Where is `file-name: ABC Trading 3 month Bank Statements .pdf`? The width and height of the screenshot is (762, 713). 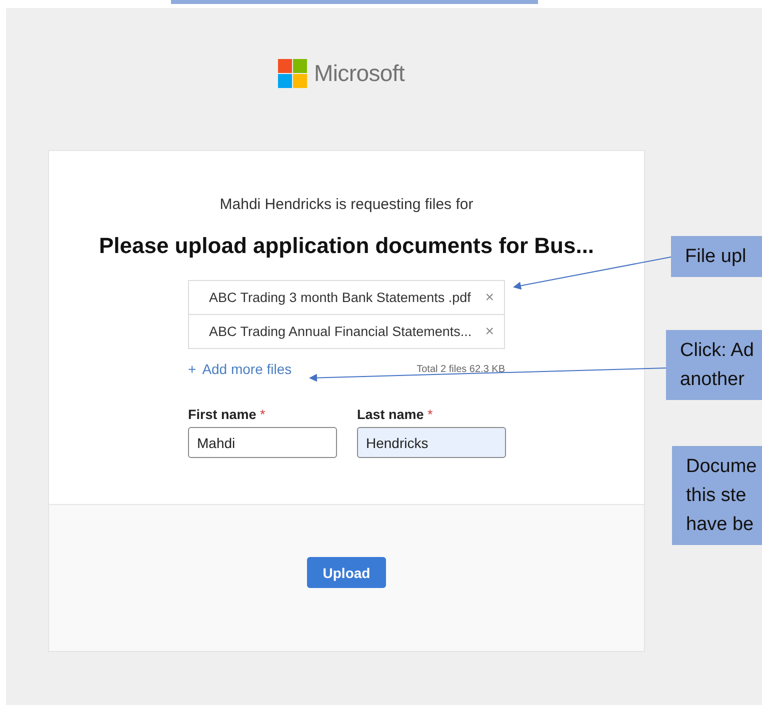 file-name: ABC Trading 3 month Bank Statements .pdf is located at coordinates (340, 297).